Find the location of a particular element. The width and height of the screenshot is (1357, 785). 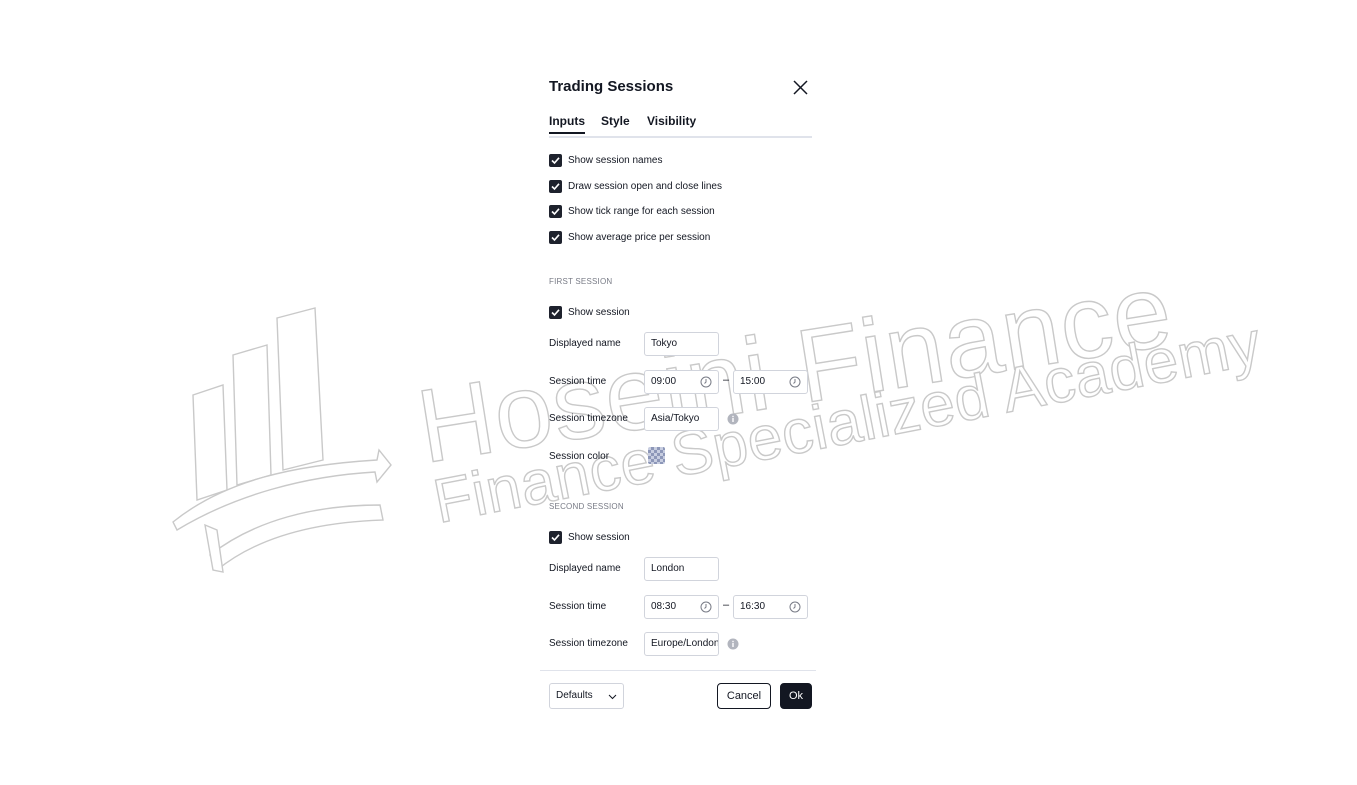

second-end-time-input: 16:30 is located at coordinates (770, 607).